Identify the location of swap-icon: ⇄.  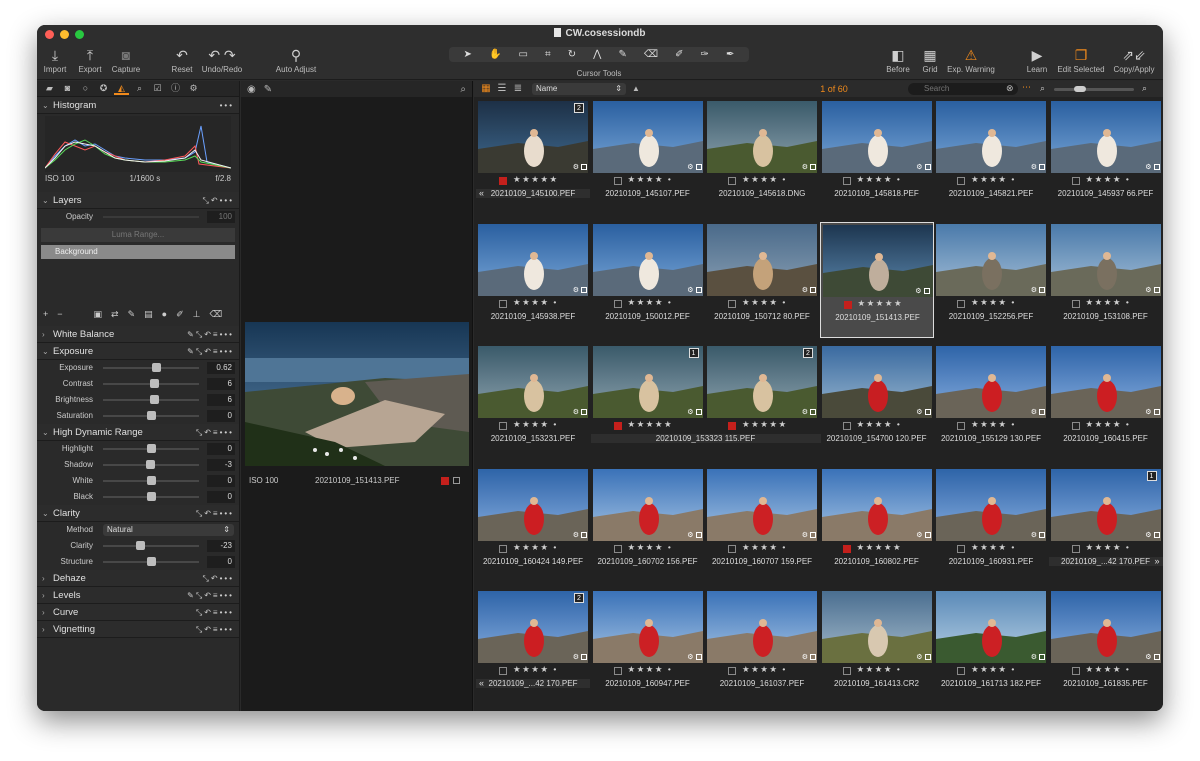
(115, 314).